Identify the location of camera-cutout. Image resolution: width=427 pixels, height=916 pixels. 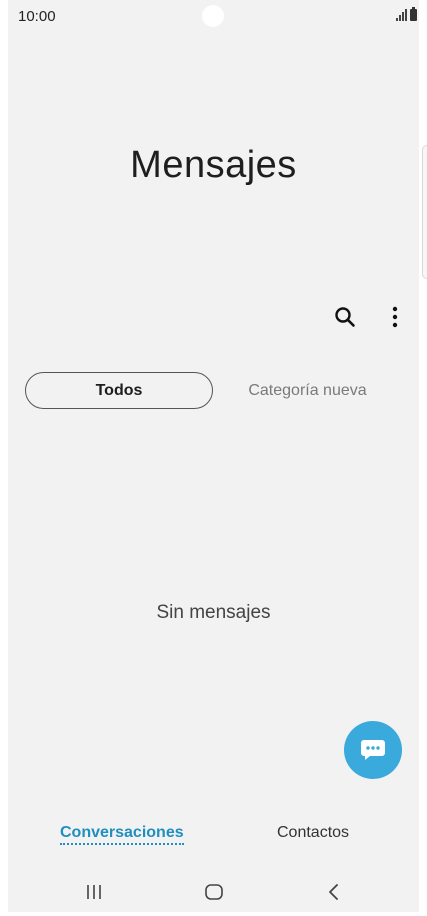
(213, 16).